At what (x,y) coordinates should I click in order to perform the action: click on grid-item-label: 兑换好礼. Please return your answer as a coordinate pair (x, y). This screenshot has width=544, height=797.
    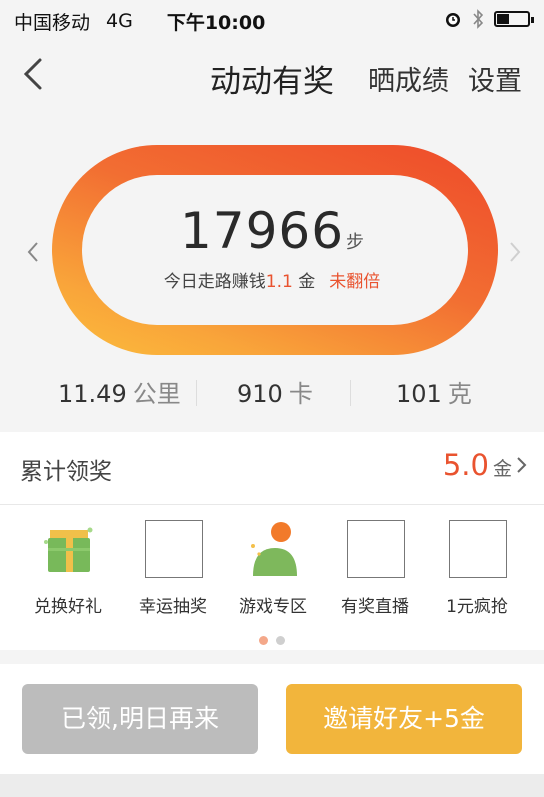
    Looking at the image, I should click on (68, 607).